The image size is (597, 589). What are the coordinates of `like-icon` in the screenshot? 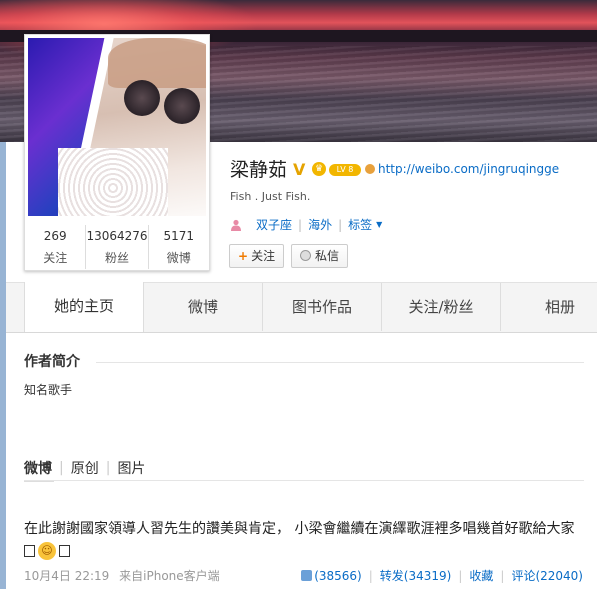 It's located at (307, 575).